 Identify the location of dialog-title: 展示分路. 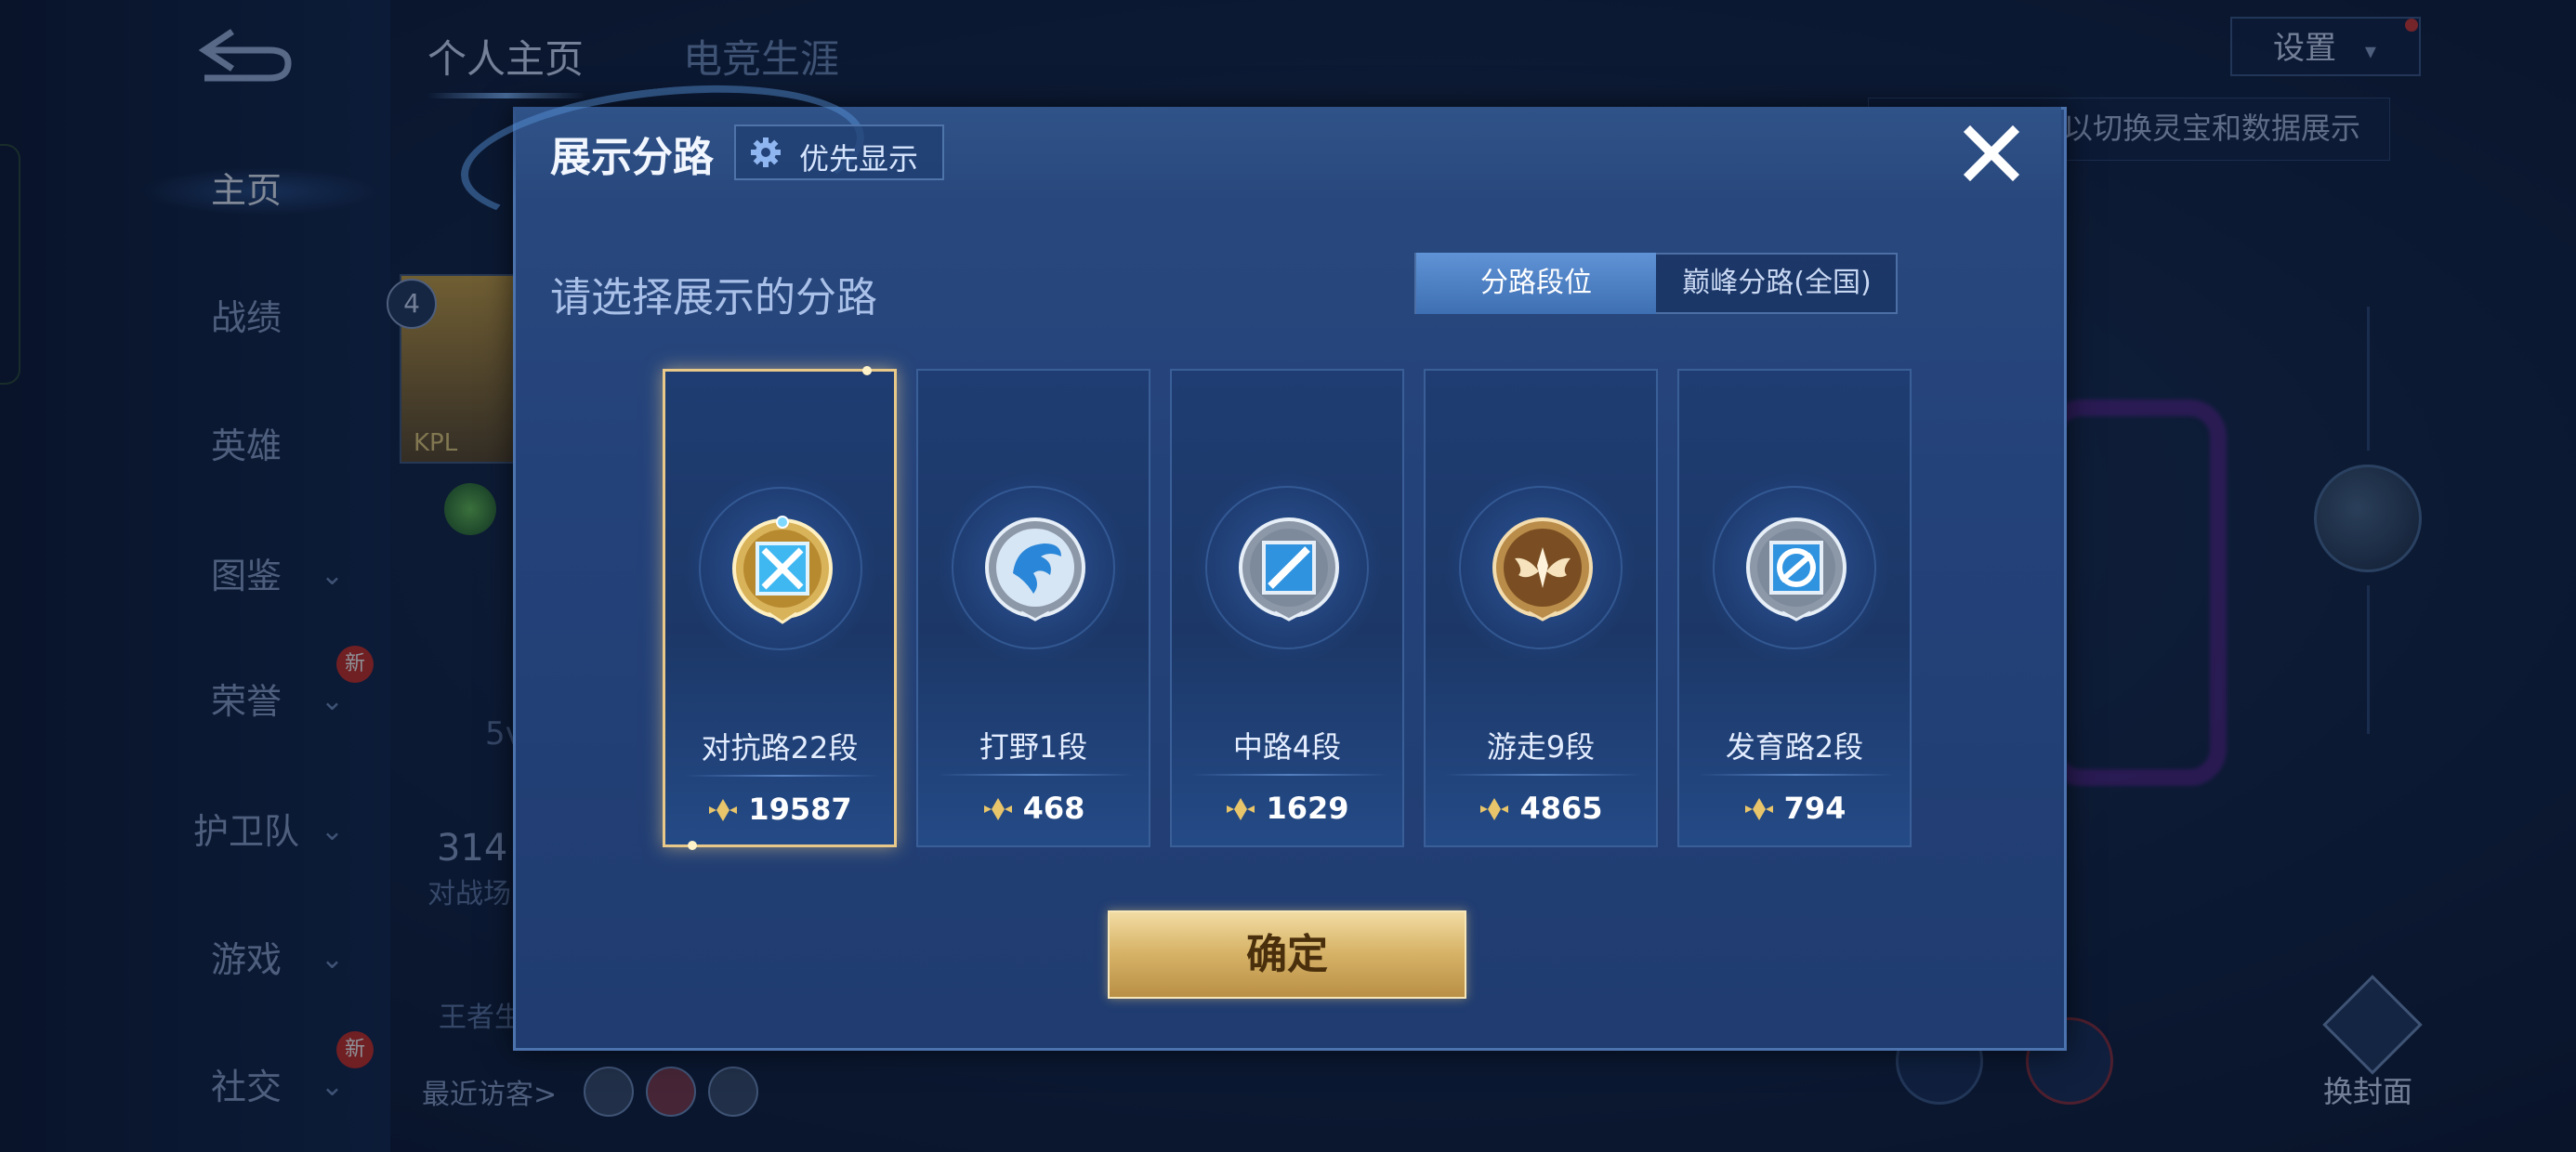
(632, 157).